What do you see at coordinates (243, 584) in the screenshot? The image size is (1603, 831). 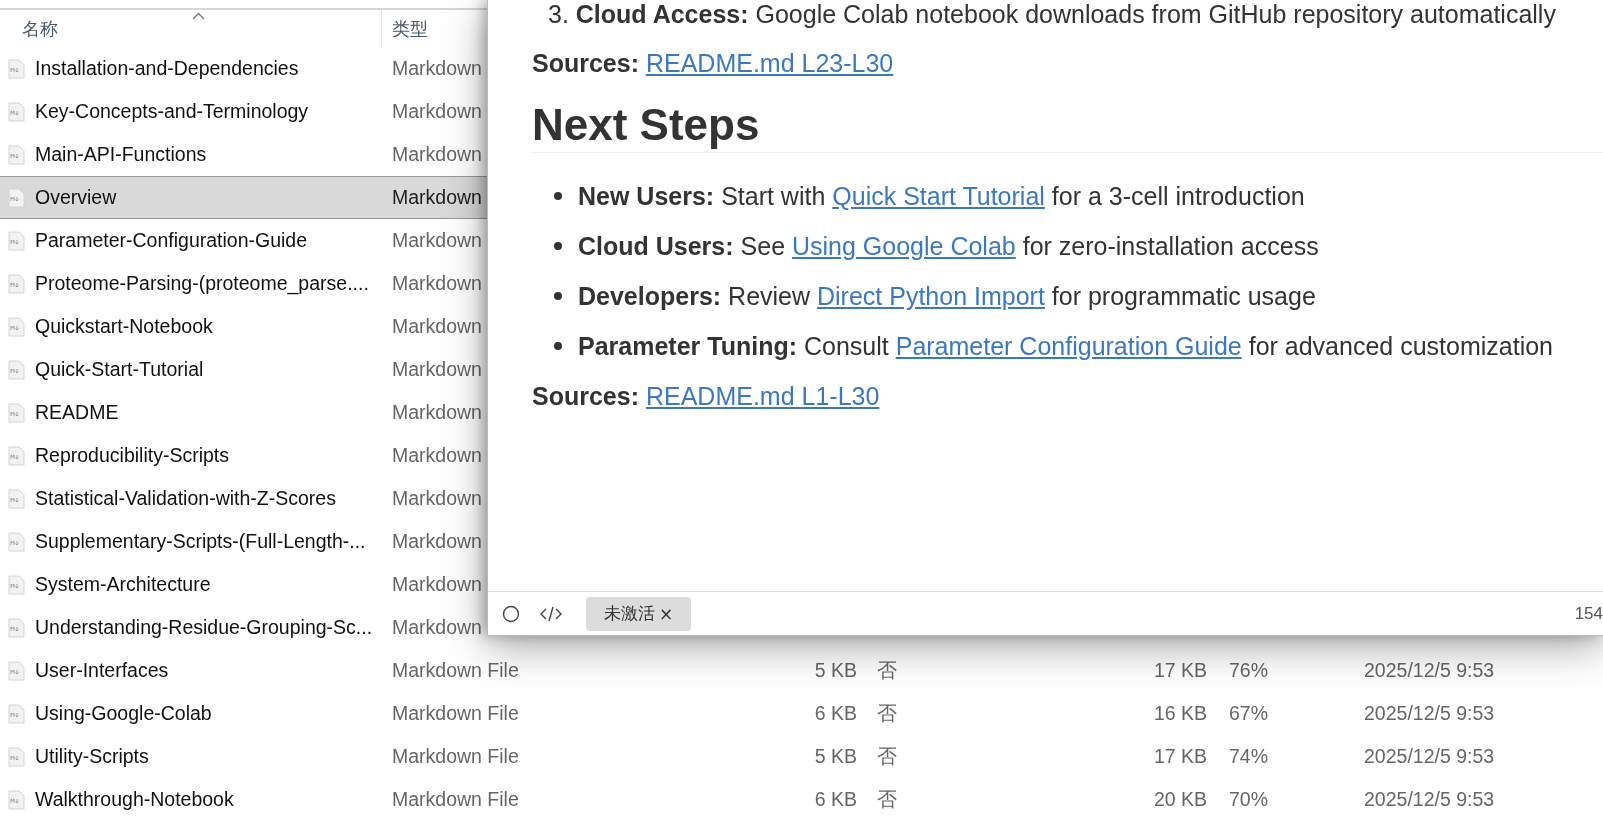 I see `file-row: System-Architecture Markdown` at bounding box center [243, 584].